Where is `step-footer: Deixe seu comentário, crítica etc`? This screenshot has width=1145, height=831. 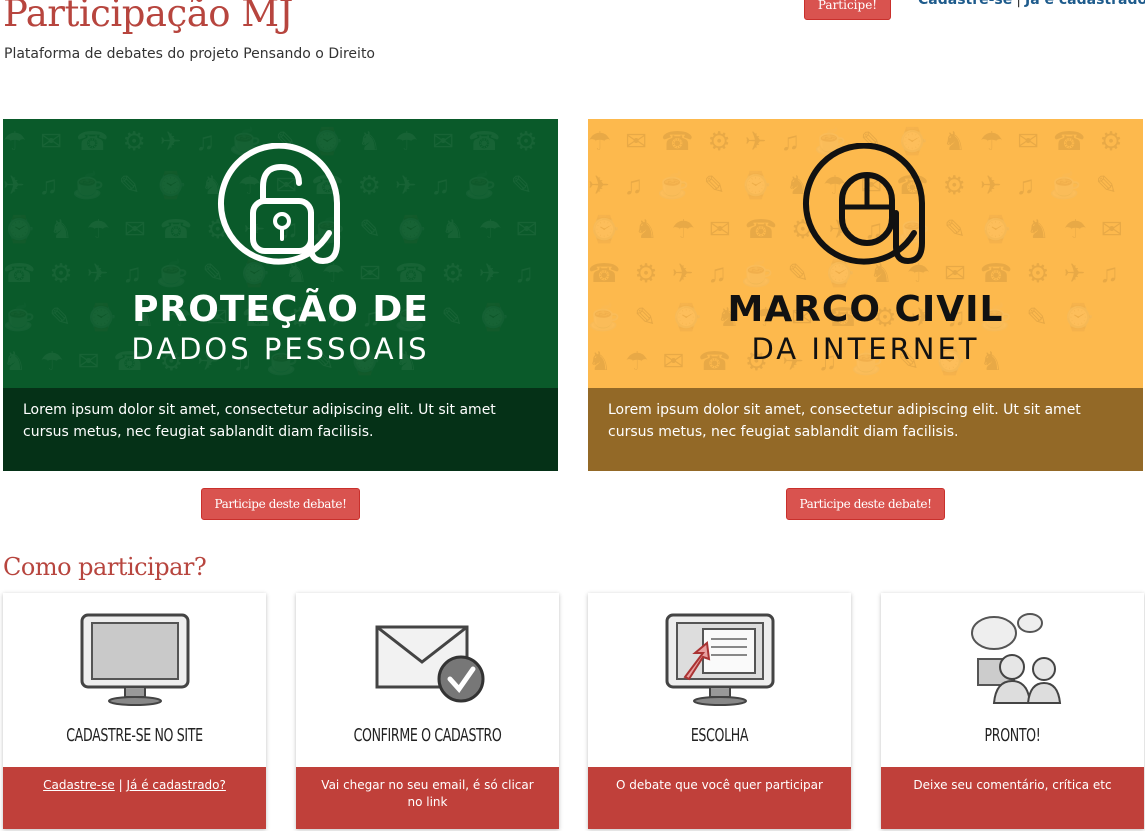
step-footer: Deixe seu comentário, crítica etc is located at coordinates (1012, 798).